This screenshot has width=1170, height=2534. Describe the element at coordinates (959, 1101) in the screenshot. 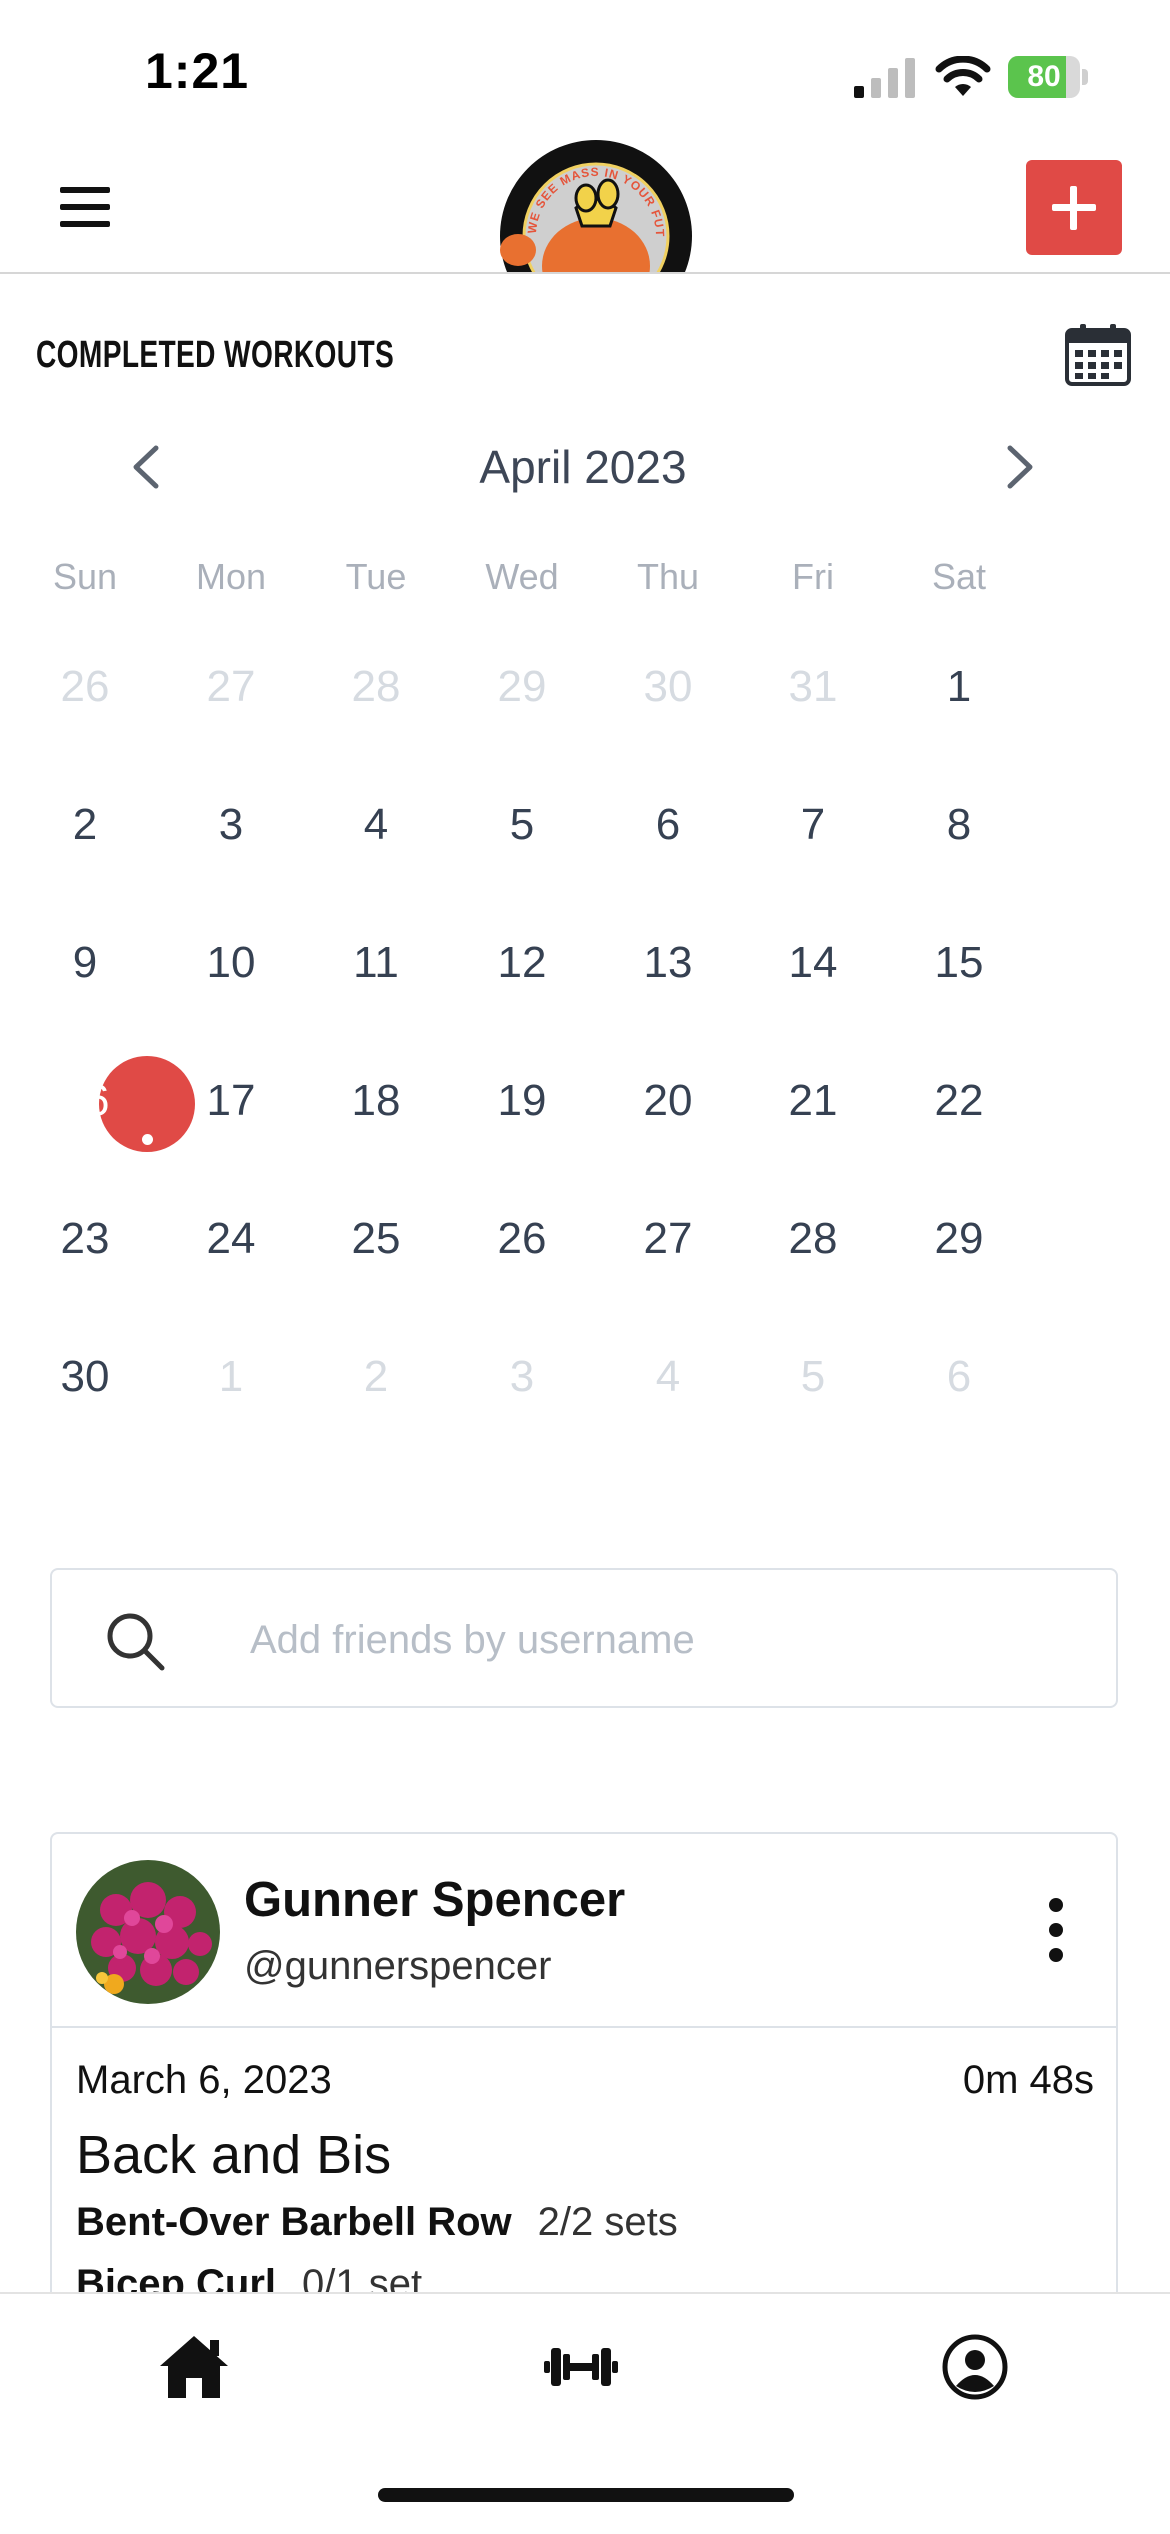

I see `calendar-day: 22` at that location.